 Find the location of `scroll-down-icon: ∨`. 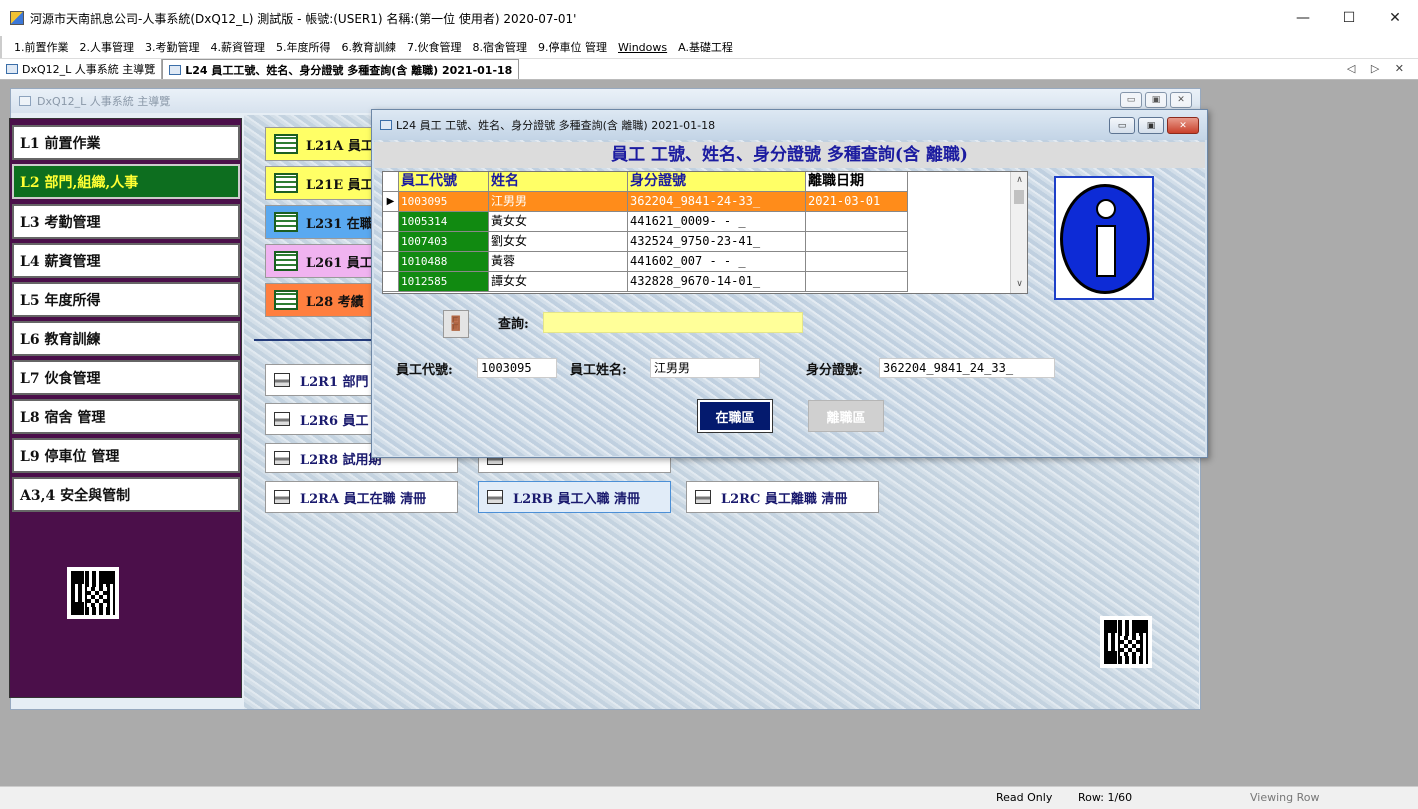

scroll-down-icon: ∨ is located at coordinates (1019, 284).